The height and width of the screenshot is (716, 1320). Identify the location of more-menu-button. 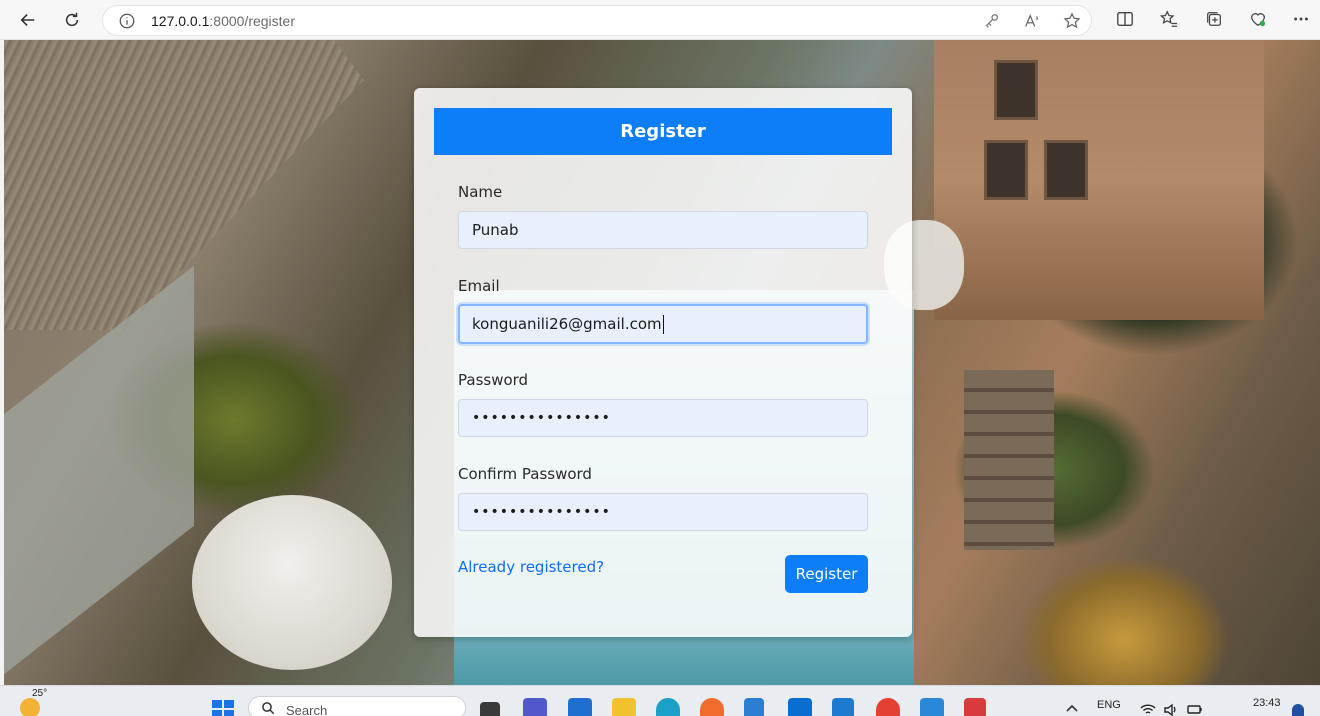
(1302, 20).